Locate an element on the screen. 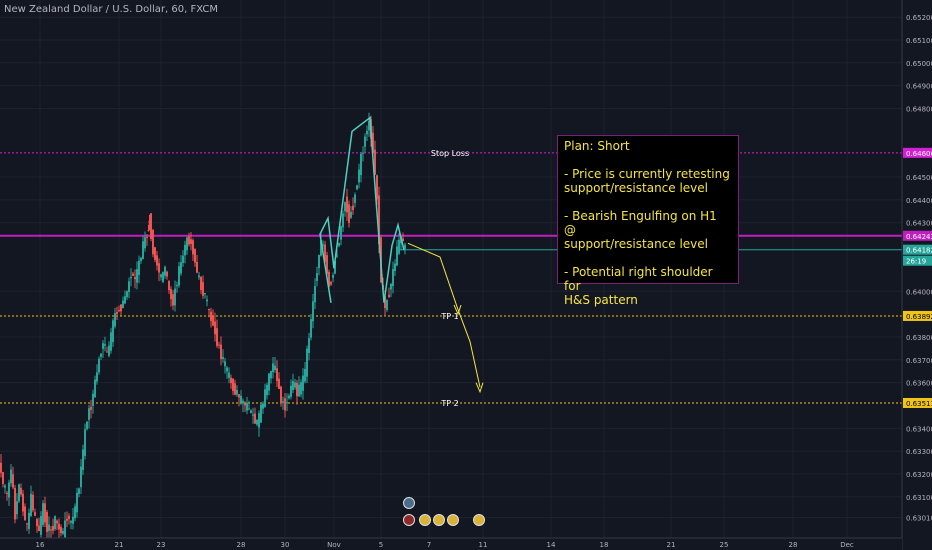 The image size is (932, 550). time-tick-label: 18 is located at coordinates (604, 545).